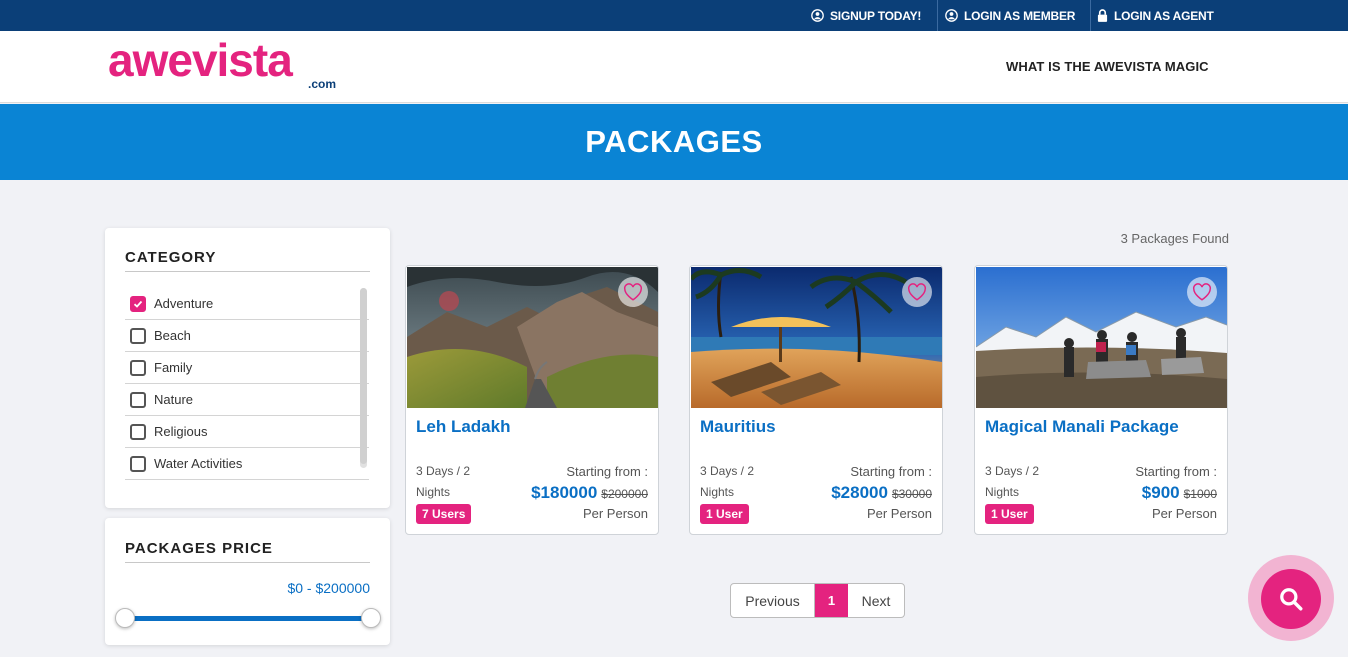  What do you see at coordinates (171, 257) in the screenshot?
I see `category-title: CATEGORY` at bounding box center [171, 257].